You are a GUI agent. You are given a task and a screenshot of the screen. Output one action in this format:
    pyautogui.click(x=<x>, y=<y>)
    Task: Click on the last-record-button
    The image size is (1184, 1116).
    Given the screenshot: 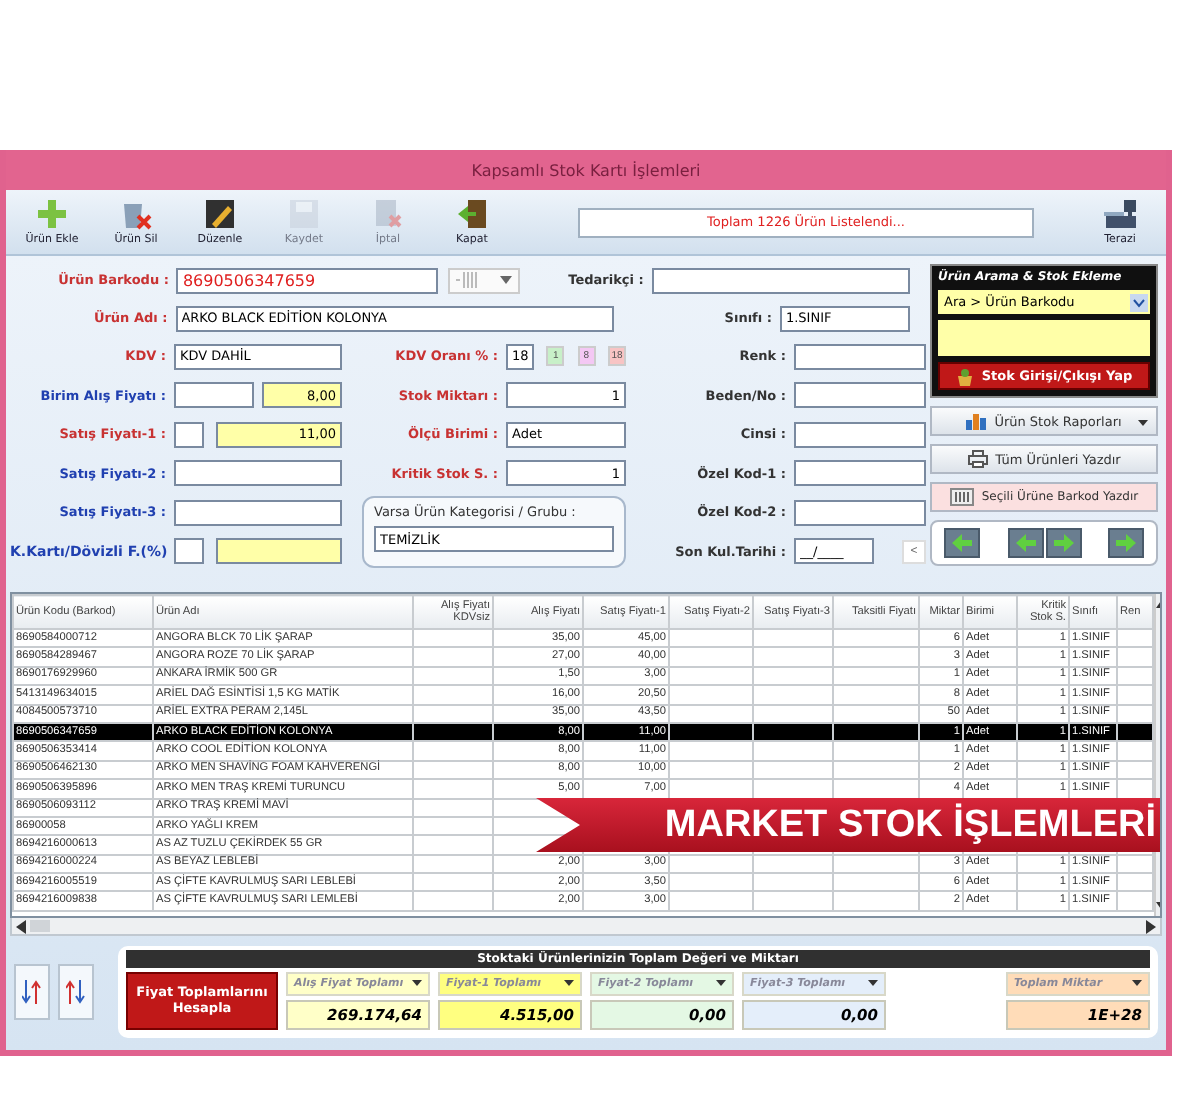 What is the action you would take?
    pyautogui.click(x=1126, y=543)
    